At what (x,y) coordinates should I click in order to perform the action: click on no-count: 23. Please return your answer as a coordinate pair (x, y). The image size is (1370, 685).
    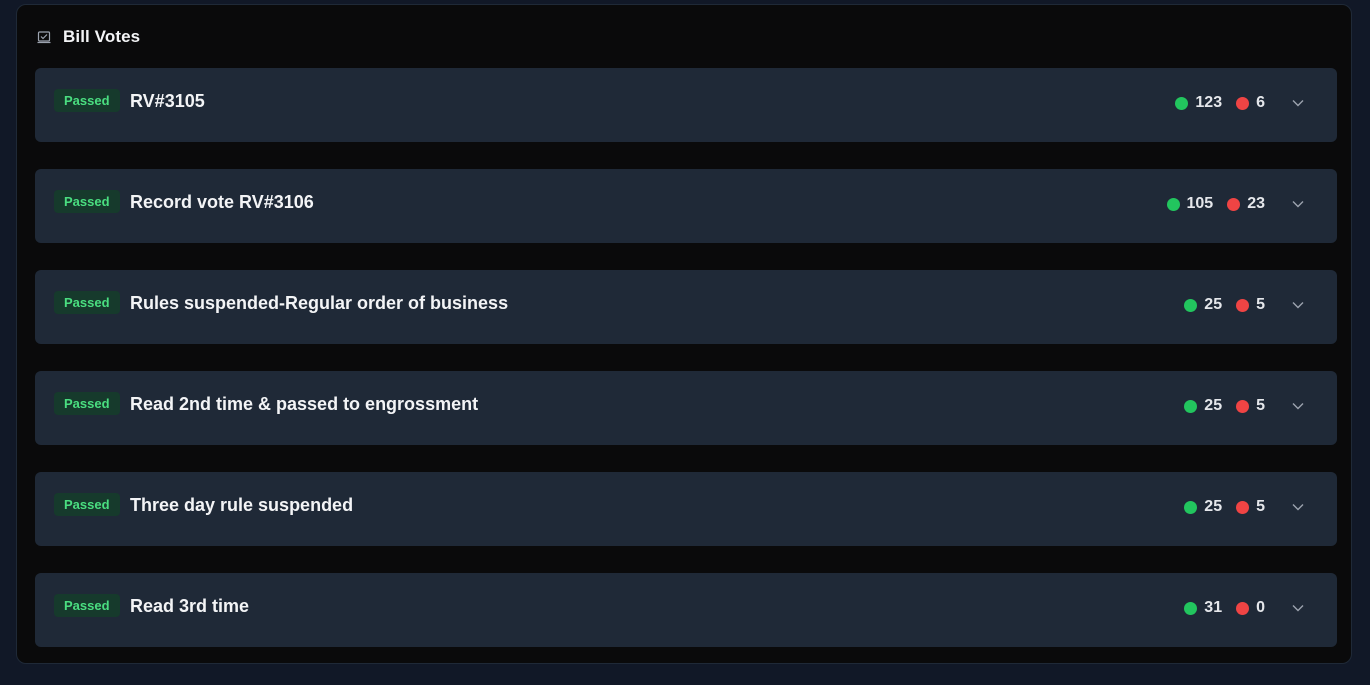
    Looking at the image, I should click on (1256, 203).